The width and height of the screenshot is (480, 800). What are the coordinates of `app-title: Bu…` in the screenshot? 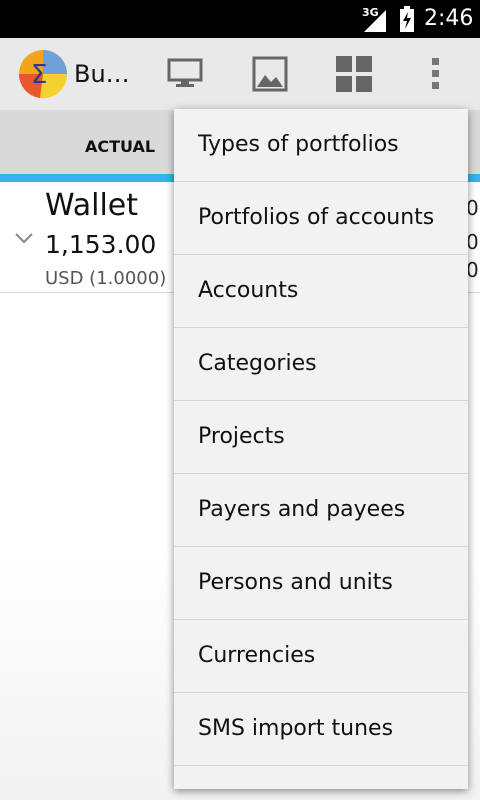 It's located at (102, 74).